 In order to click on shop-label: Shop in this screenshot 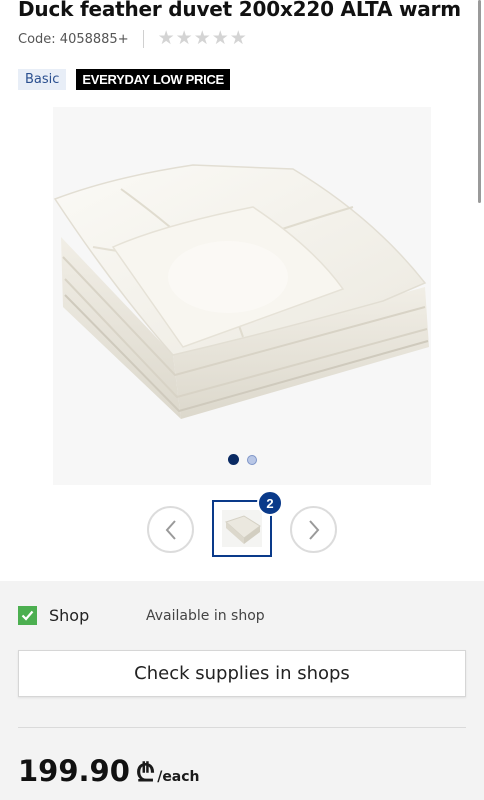, I will do `click(69, 615)`.